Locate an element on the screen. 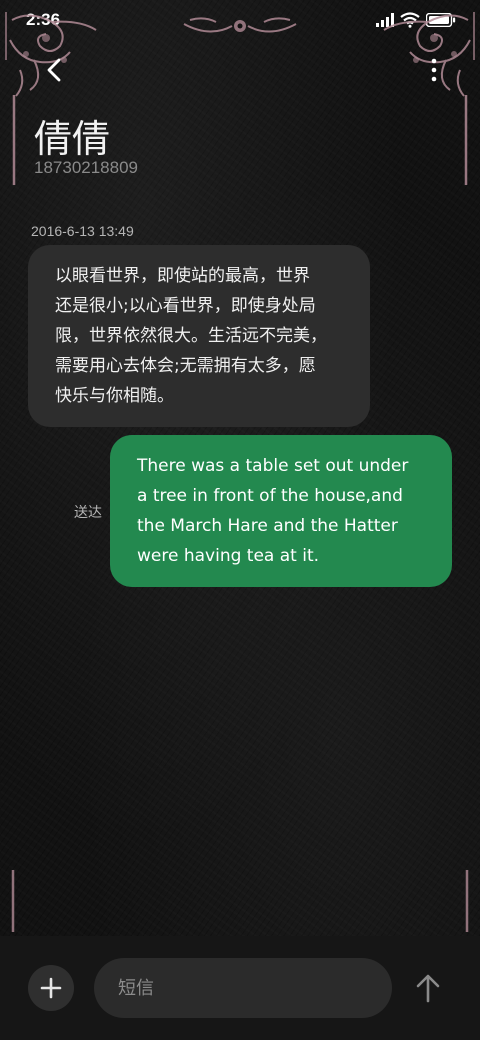 This screenshot has width=480, height=1040. corner-ornament is located at coordinates (429, 98).